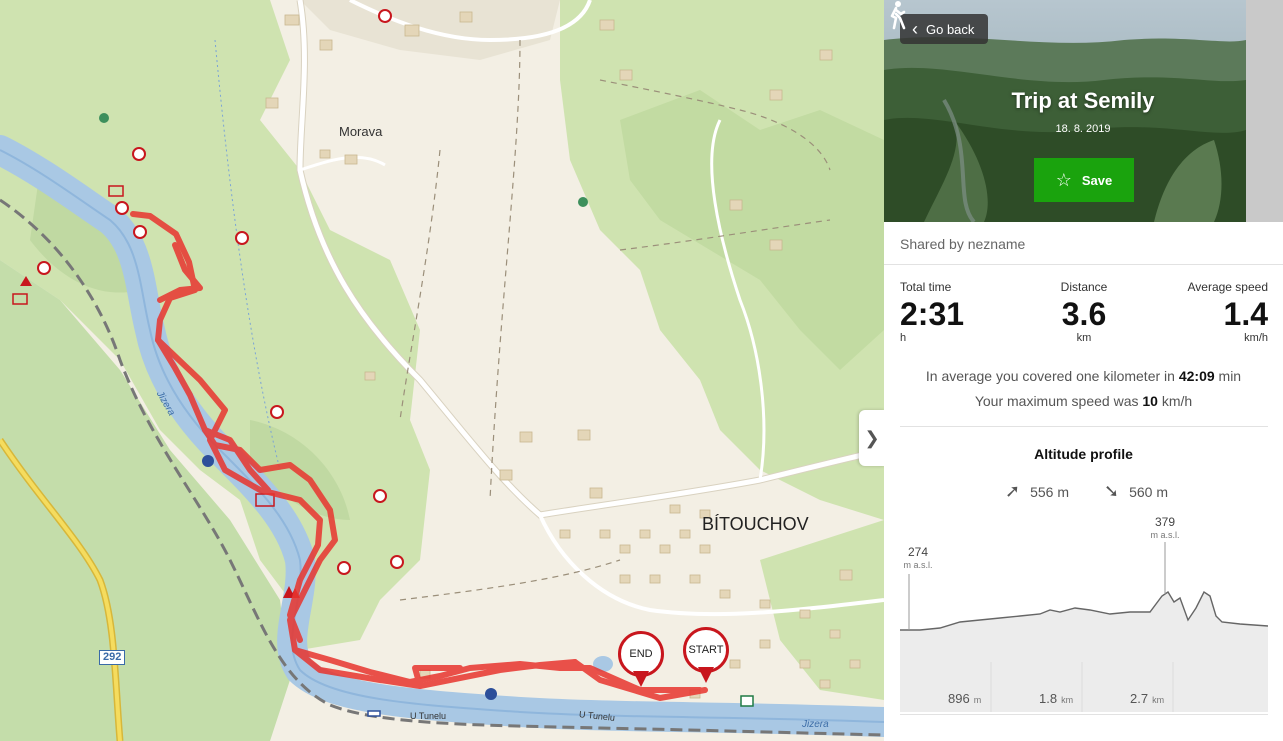 The height and width of the screenshot is (741, 1283). Describe the element at coordinates (1084, 287) in the screenshot. I see `stat-label: Distance` at that location.